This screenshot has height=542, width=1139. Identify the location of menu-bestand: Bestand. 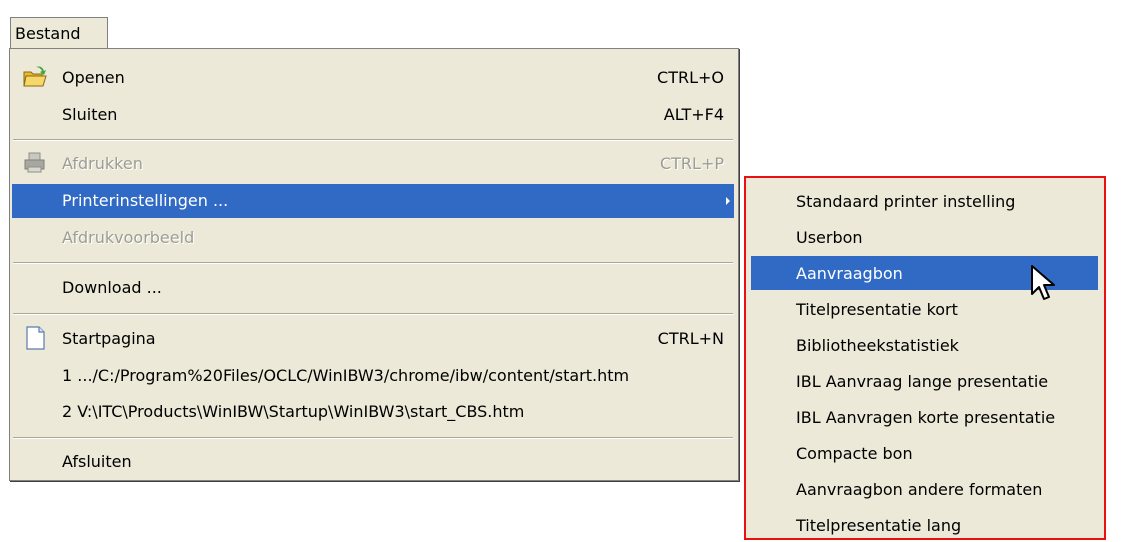
(59, 33).